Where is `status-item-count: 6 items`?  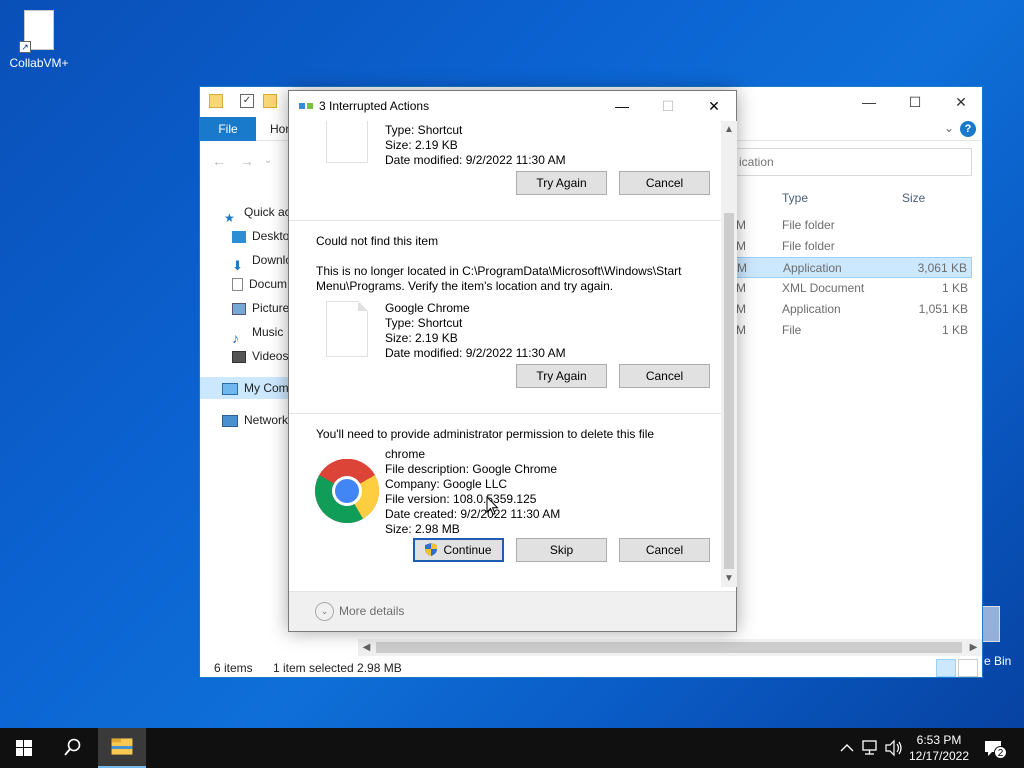 status-item-count: 6 items is located at coordinates (233, 668).